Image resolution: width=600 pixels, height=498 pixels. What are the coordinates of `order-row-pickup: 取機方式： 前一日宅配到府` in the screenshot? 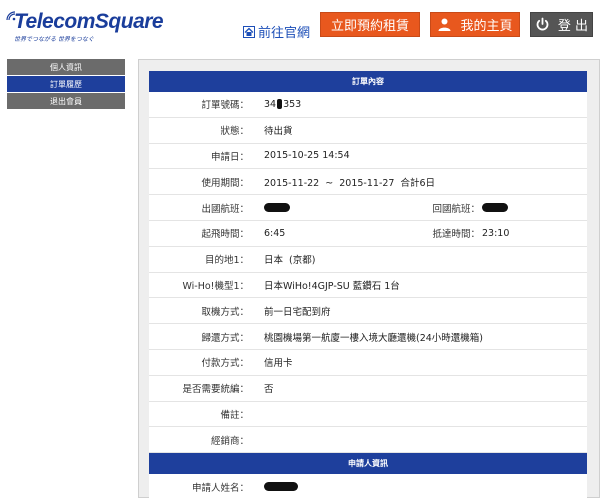 It's located at (368, 311).